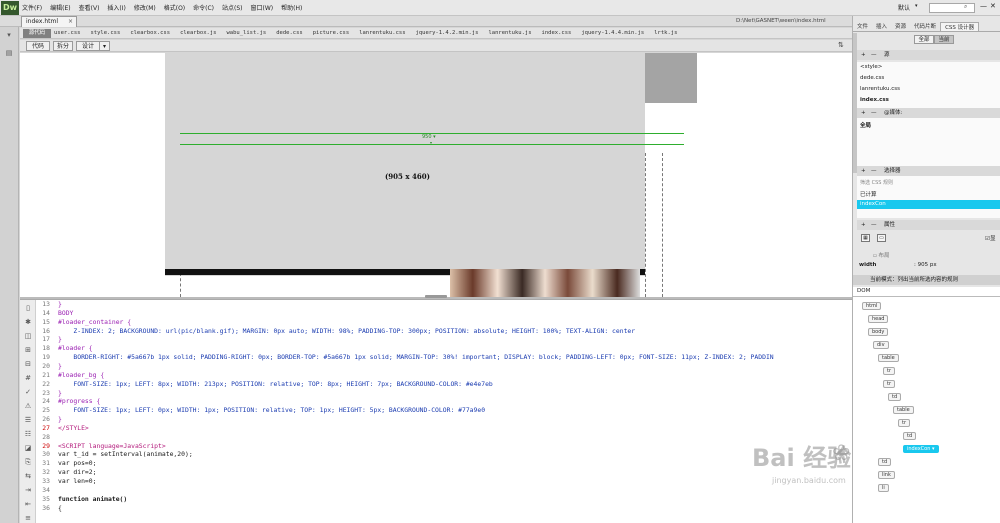 Image resolution: width=1000 pixels, height=523 pixels. Describe the element at coordinates (444, 499) in the screenshot. I see `code-line: 35 function animate()` at that location.